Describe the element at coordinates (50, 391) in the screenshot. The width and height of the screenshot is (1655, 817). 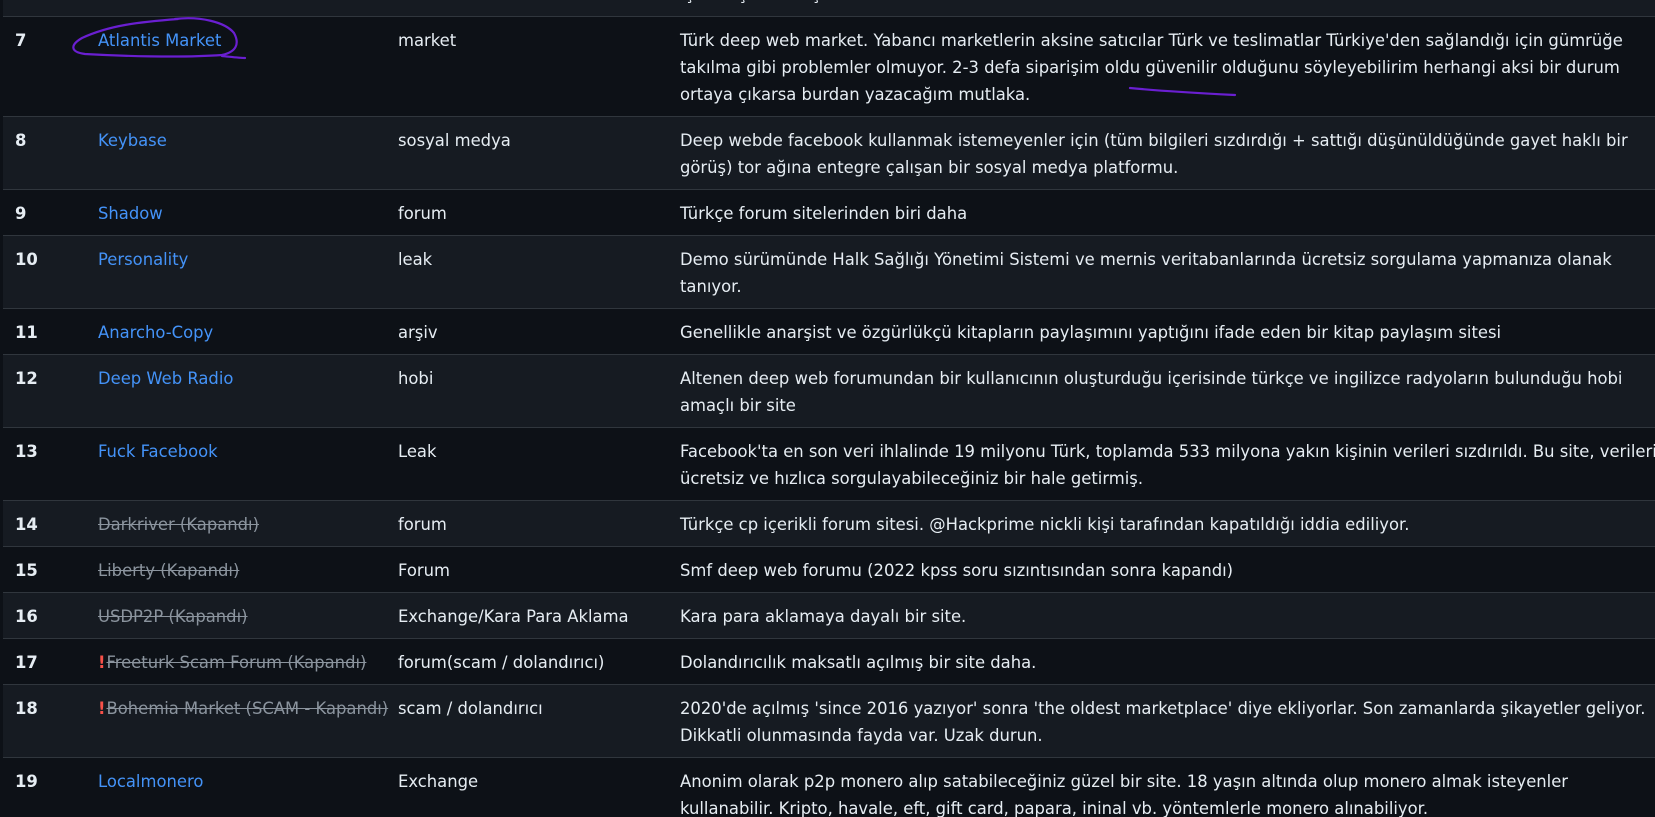
I see `row-number: 12` at that location.